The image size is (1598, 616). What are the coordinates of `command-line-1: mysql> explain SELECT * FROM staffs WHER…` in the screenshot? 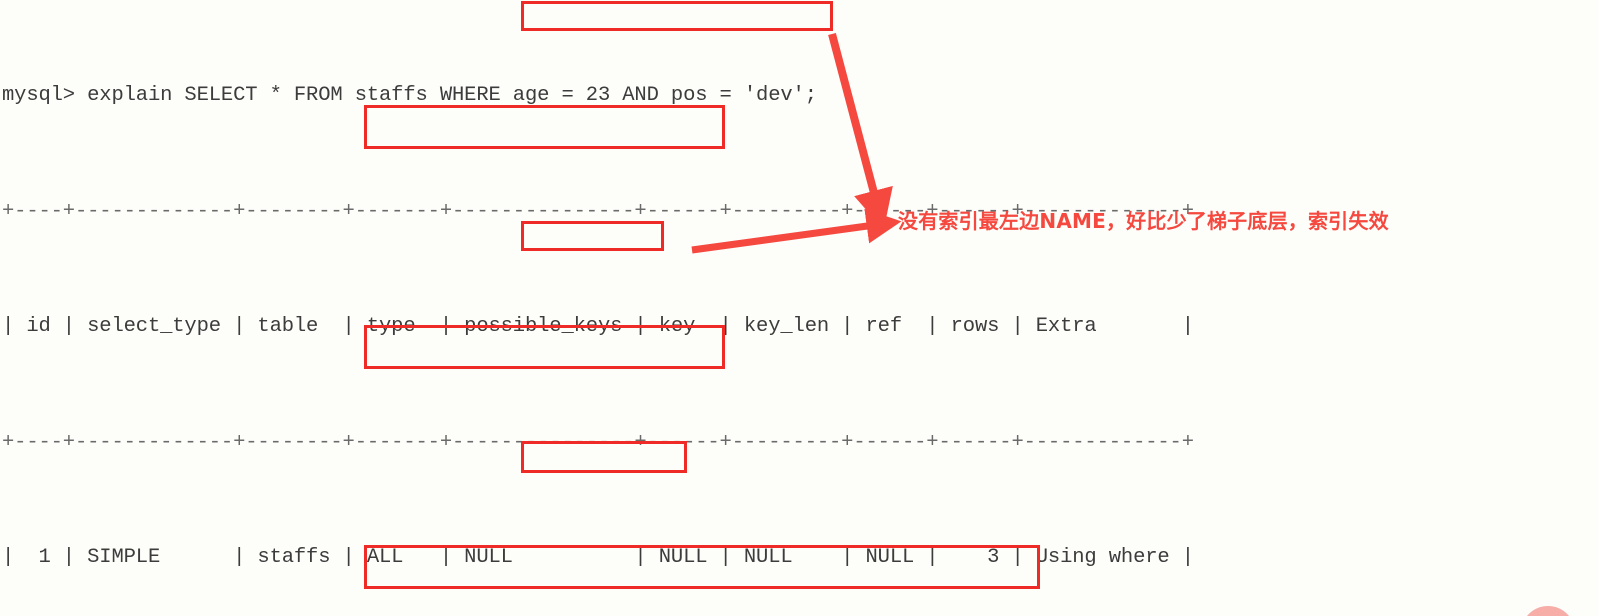 It's located at (409, 95).